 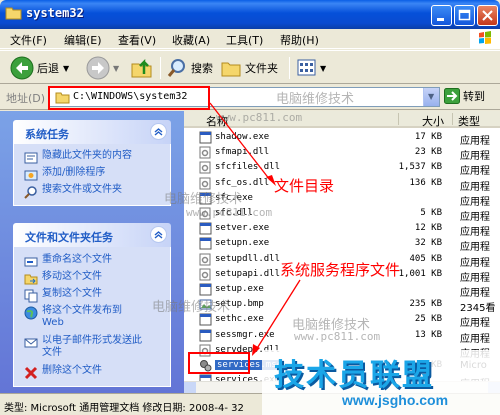 What do you see at coordinates (354, 375) in the screenshot?
I see `site-logo-text: 技术员联盟` at bounding box center [354, 375].